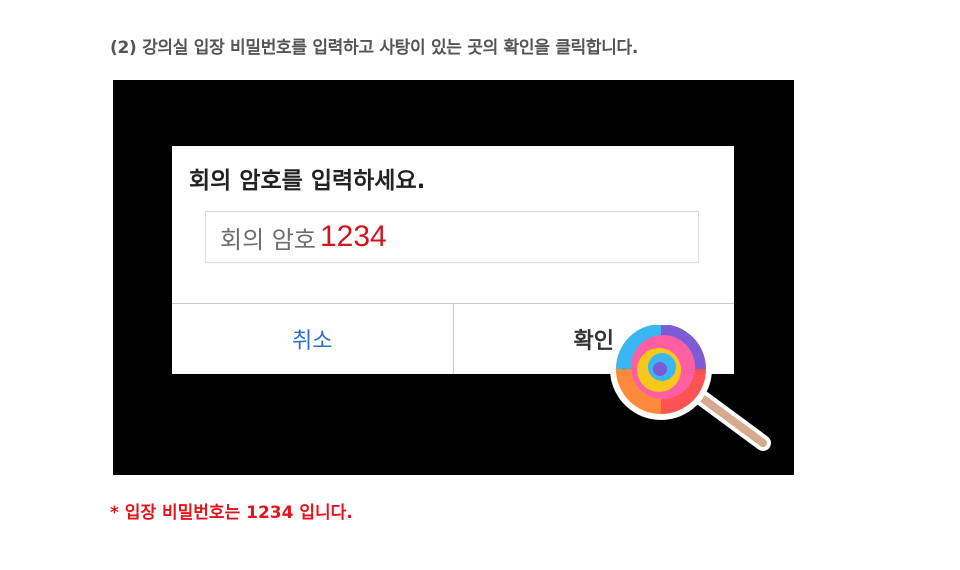  I want to click on password-note: * 입장 비밀번호는 1234 입니다., so click(231, 513).